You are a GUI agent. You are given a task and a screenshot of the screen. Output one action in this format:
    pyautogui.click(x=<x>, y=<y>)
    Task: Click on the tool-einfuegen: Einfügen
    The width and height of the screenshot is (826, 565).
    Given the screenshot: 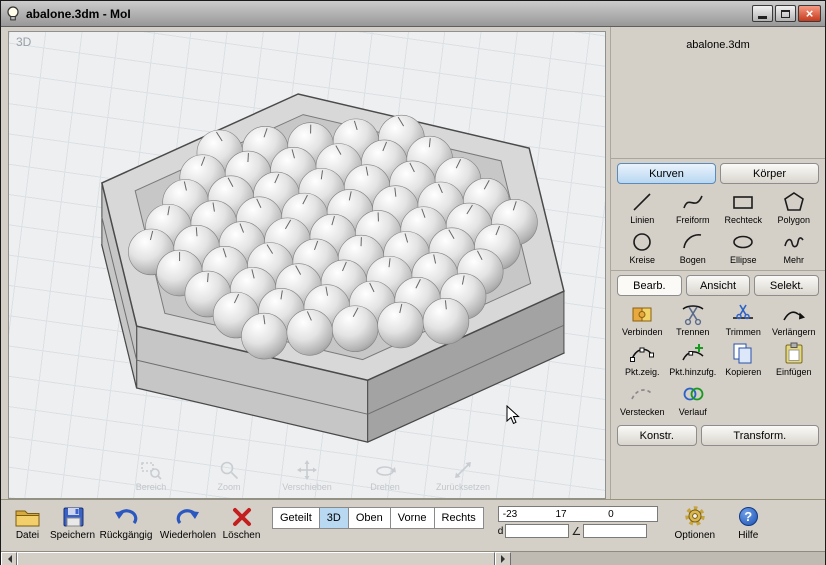 What is the action you would take?
    pyautogui.click(x=794, y=358)
    